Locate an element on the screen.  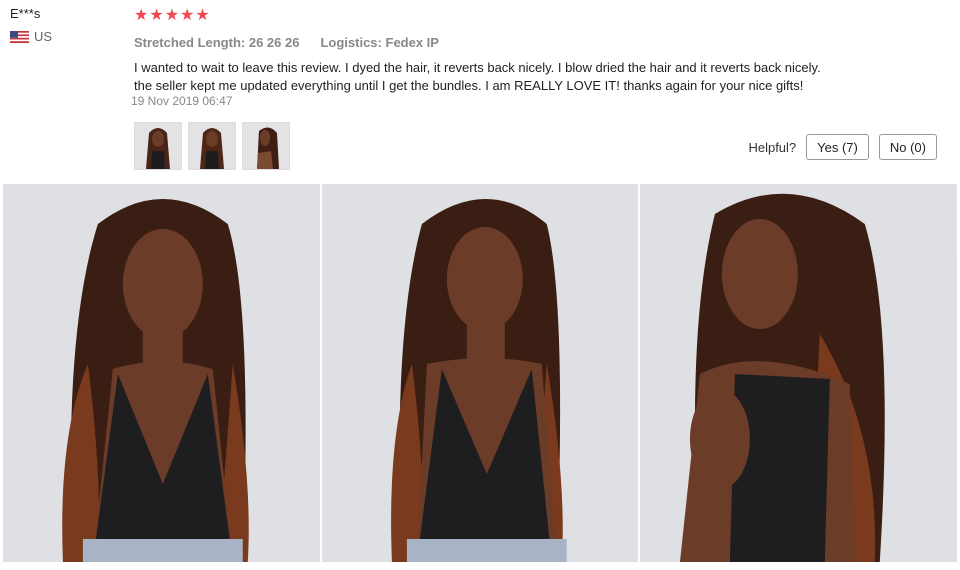
reviewer-info: E***s US is located at coordinates (65, 25).